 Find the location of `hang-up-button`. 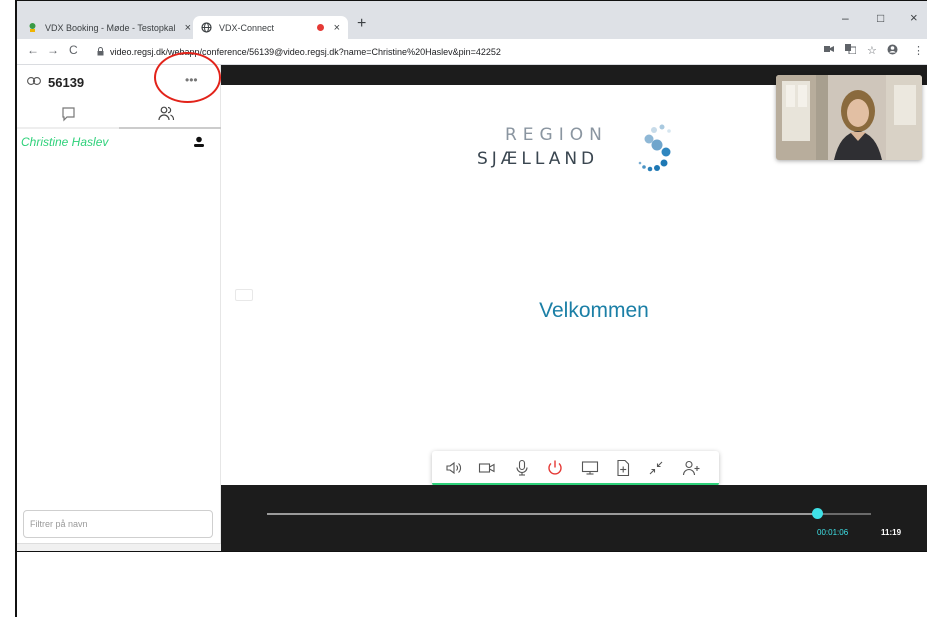

hang-up-button is located at coordinates (555, 468).